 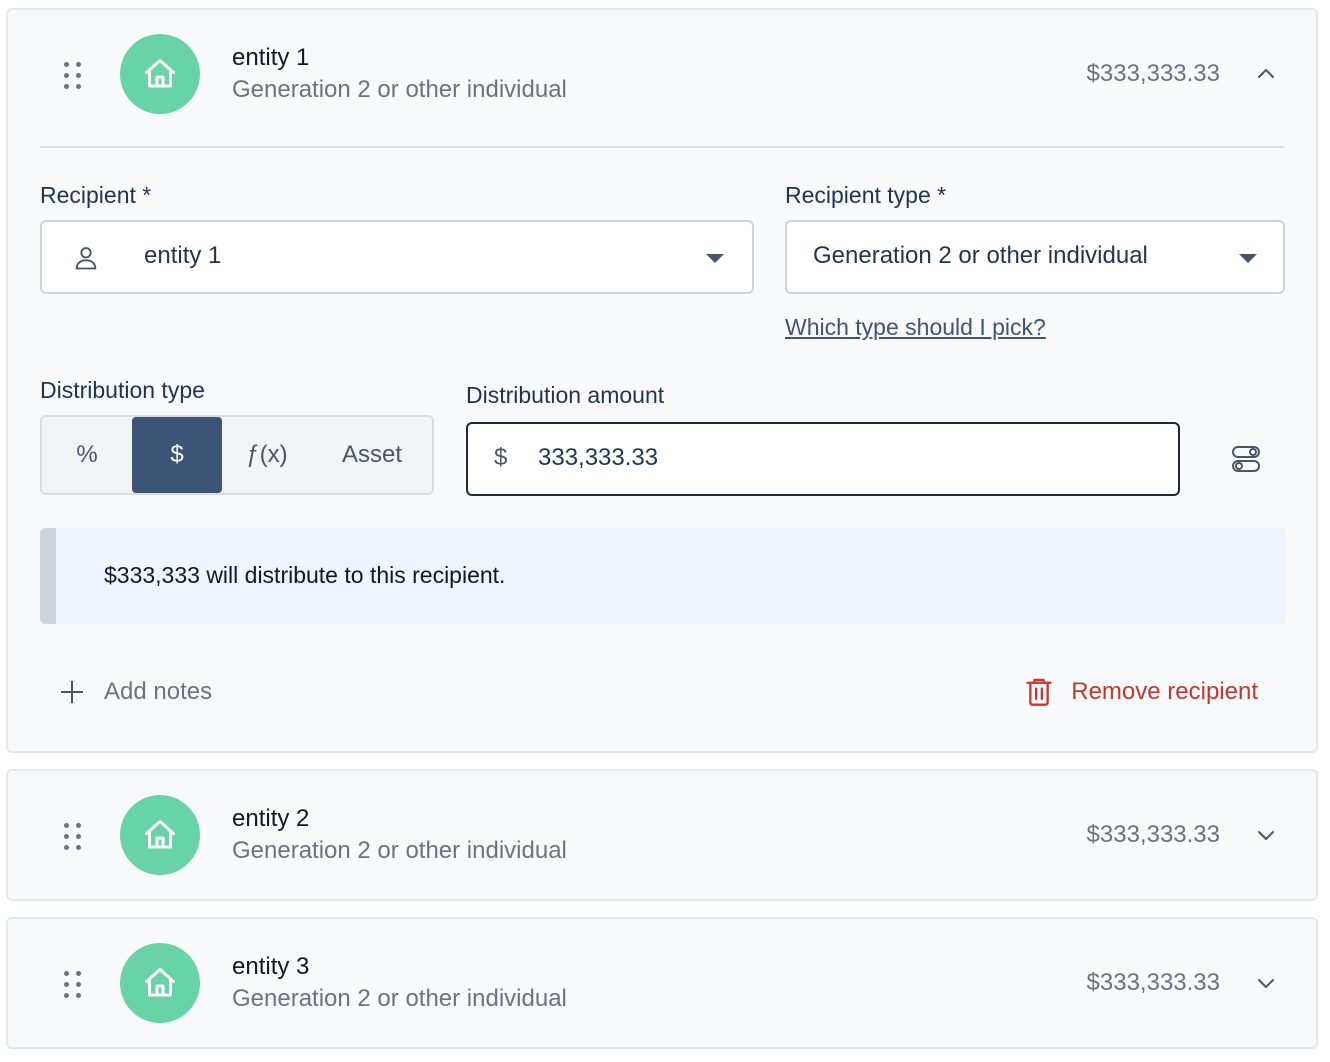 What do you see at coordinates (980, 255) in the screenshot?
I see `recipient-type-value: Generation 2 or other individual` at bounding box center [980, 255].